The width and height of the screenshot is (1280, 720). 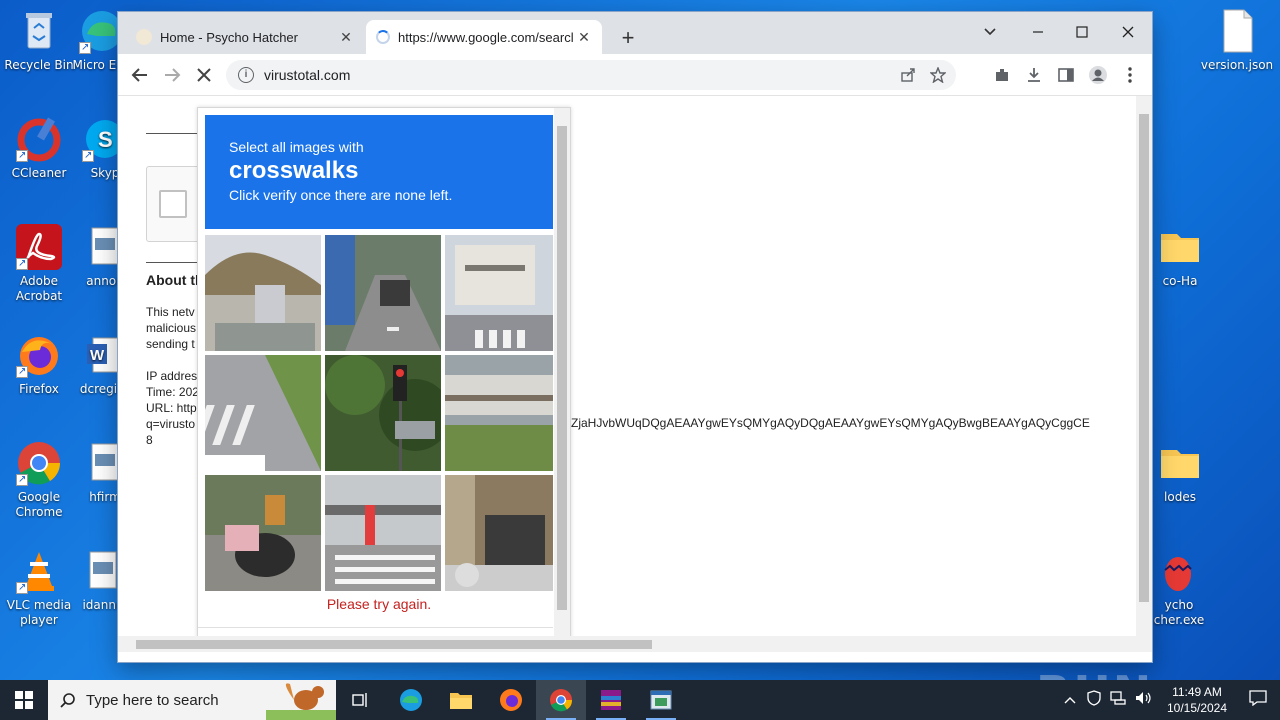 I want to click on search-icon, so click(x=67, y=700).